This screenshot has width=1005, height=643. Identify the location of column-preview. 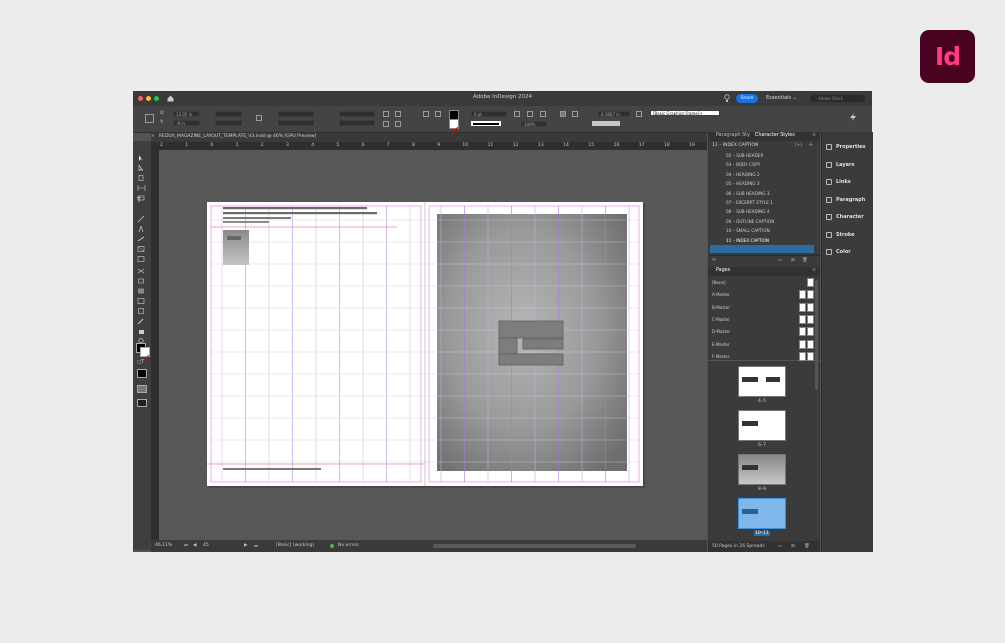
(606, 123).